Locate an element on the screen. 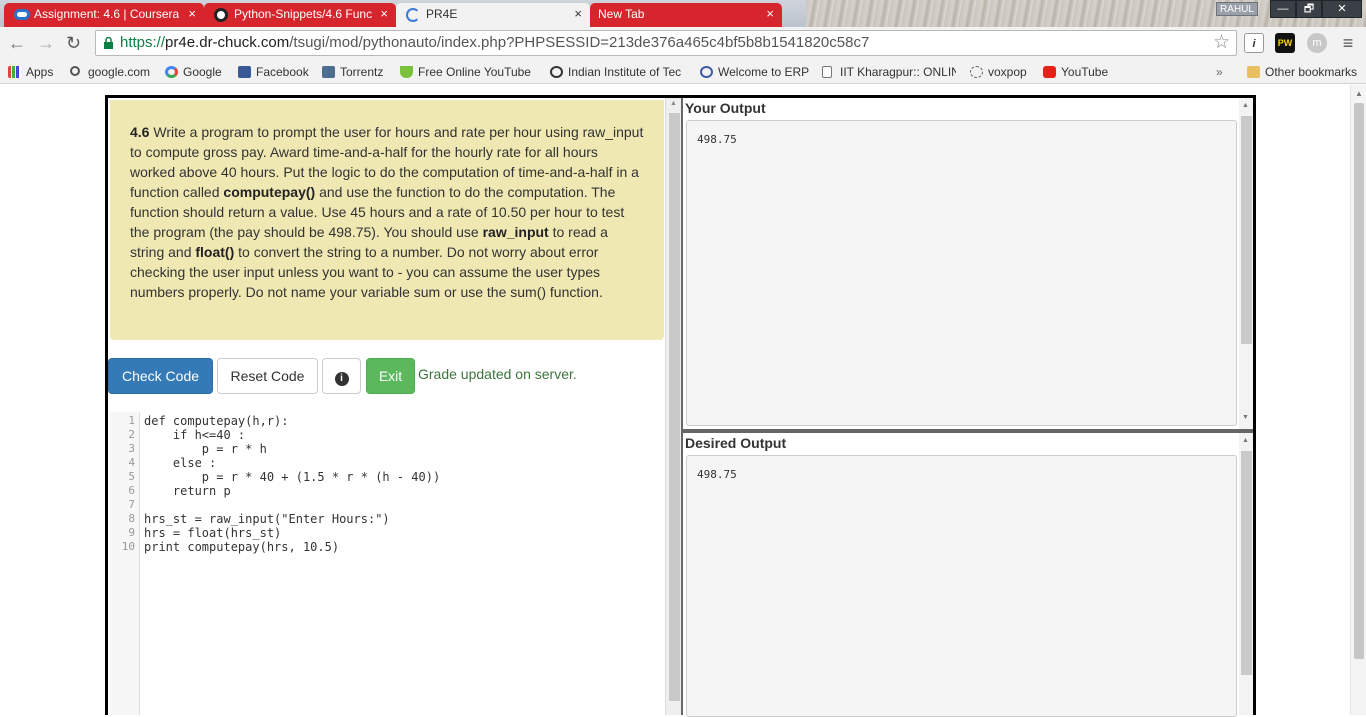 The width and height of the screenshot is (1366, 717). left-pane-scrollbar: ▲ is located at coordinates (674, 406).